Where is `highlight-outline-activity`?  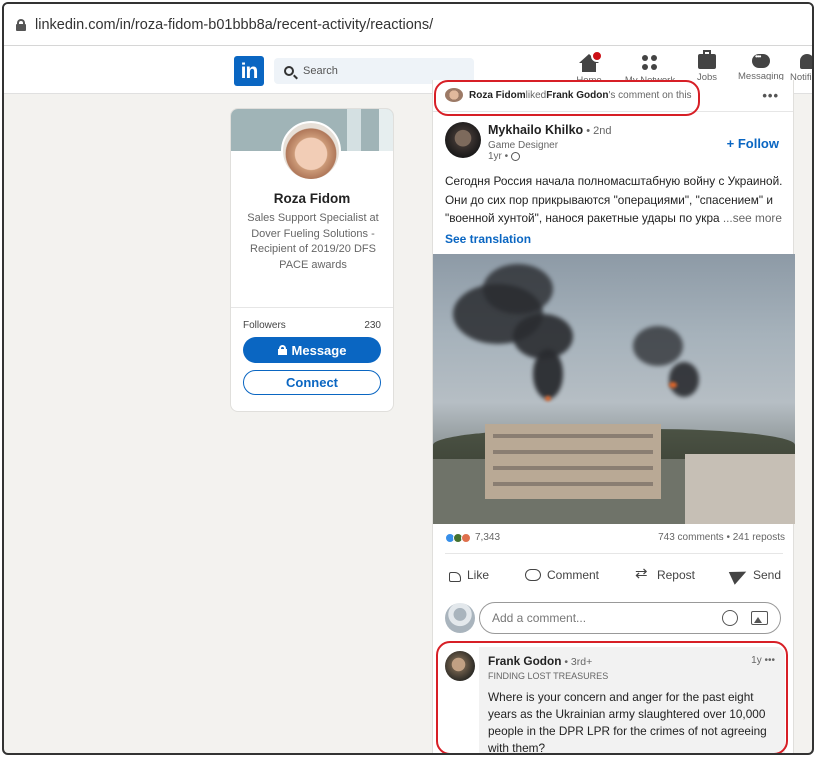
highlight-outline-activity is located at coordinates (567, 98).